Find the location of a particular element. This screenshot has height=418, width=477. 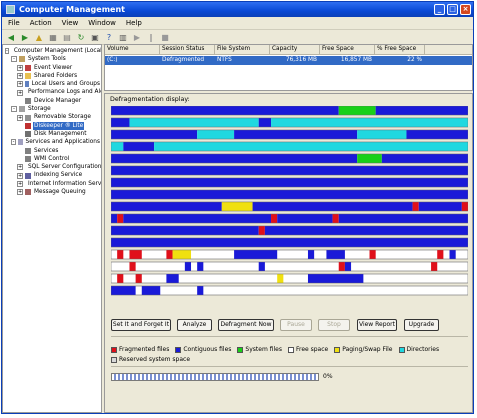

forward-icon: ▶ is located at coordinates (25, 37).